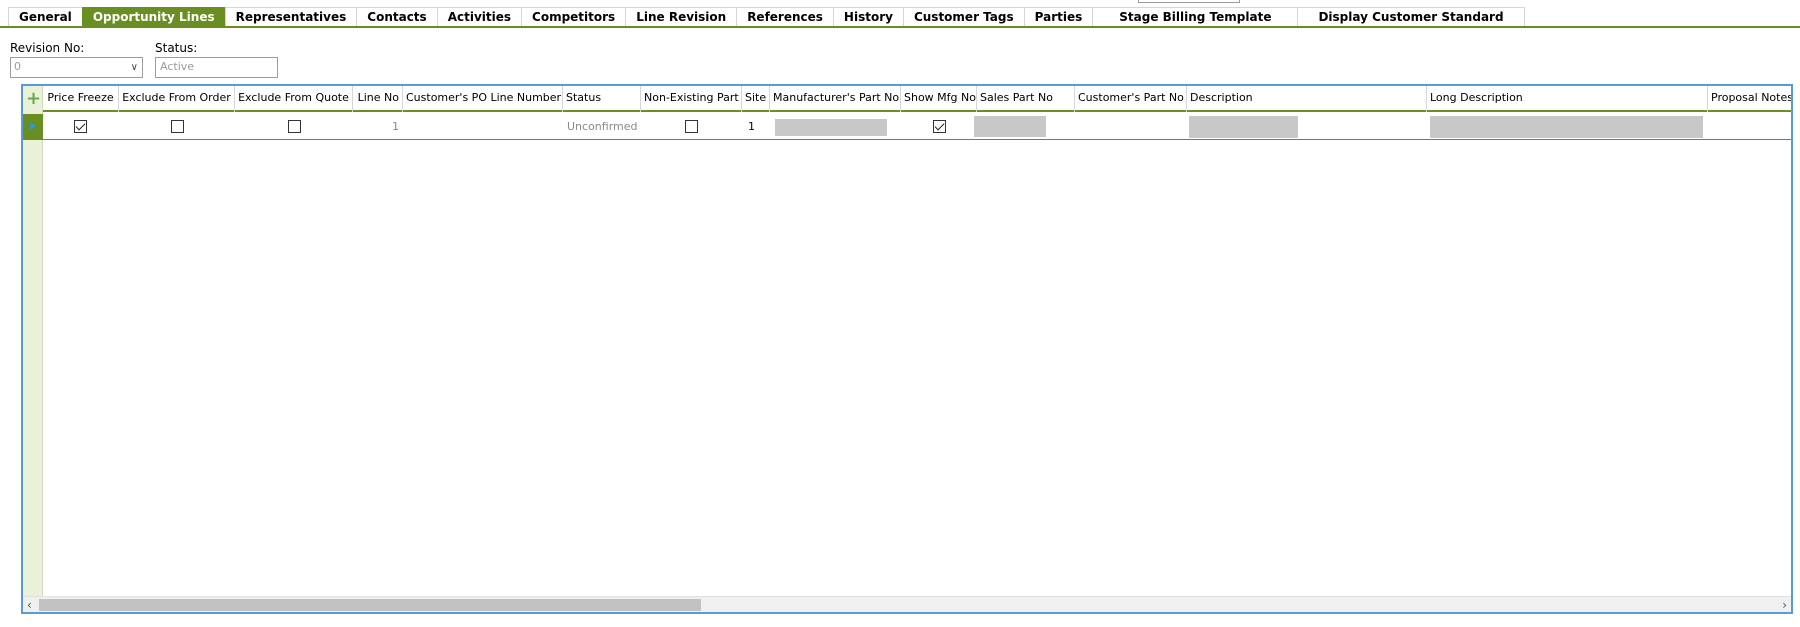 This screenshot has width=1800, height=627. Describe the element at coordinates (17, 66) in the screenshot. I see `revision-value: 0` at that location.